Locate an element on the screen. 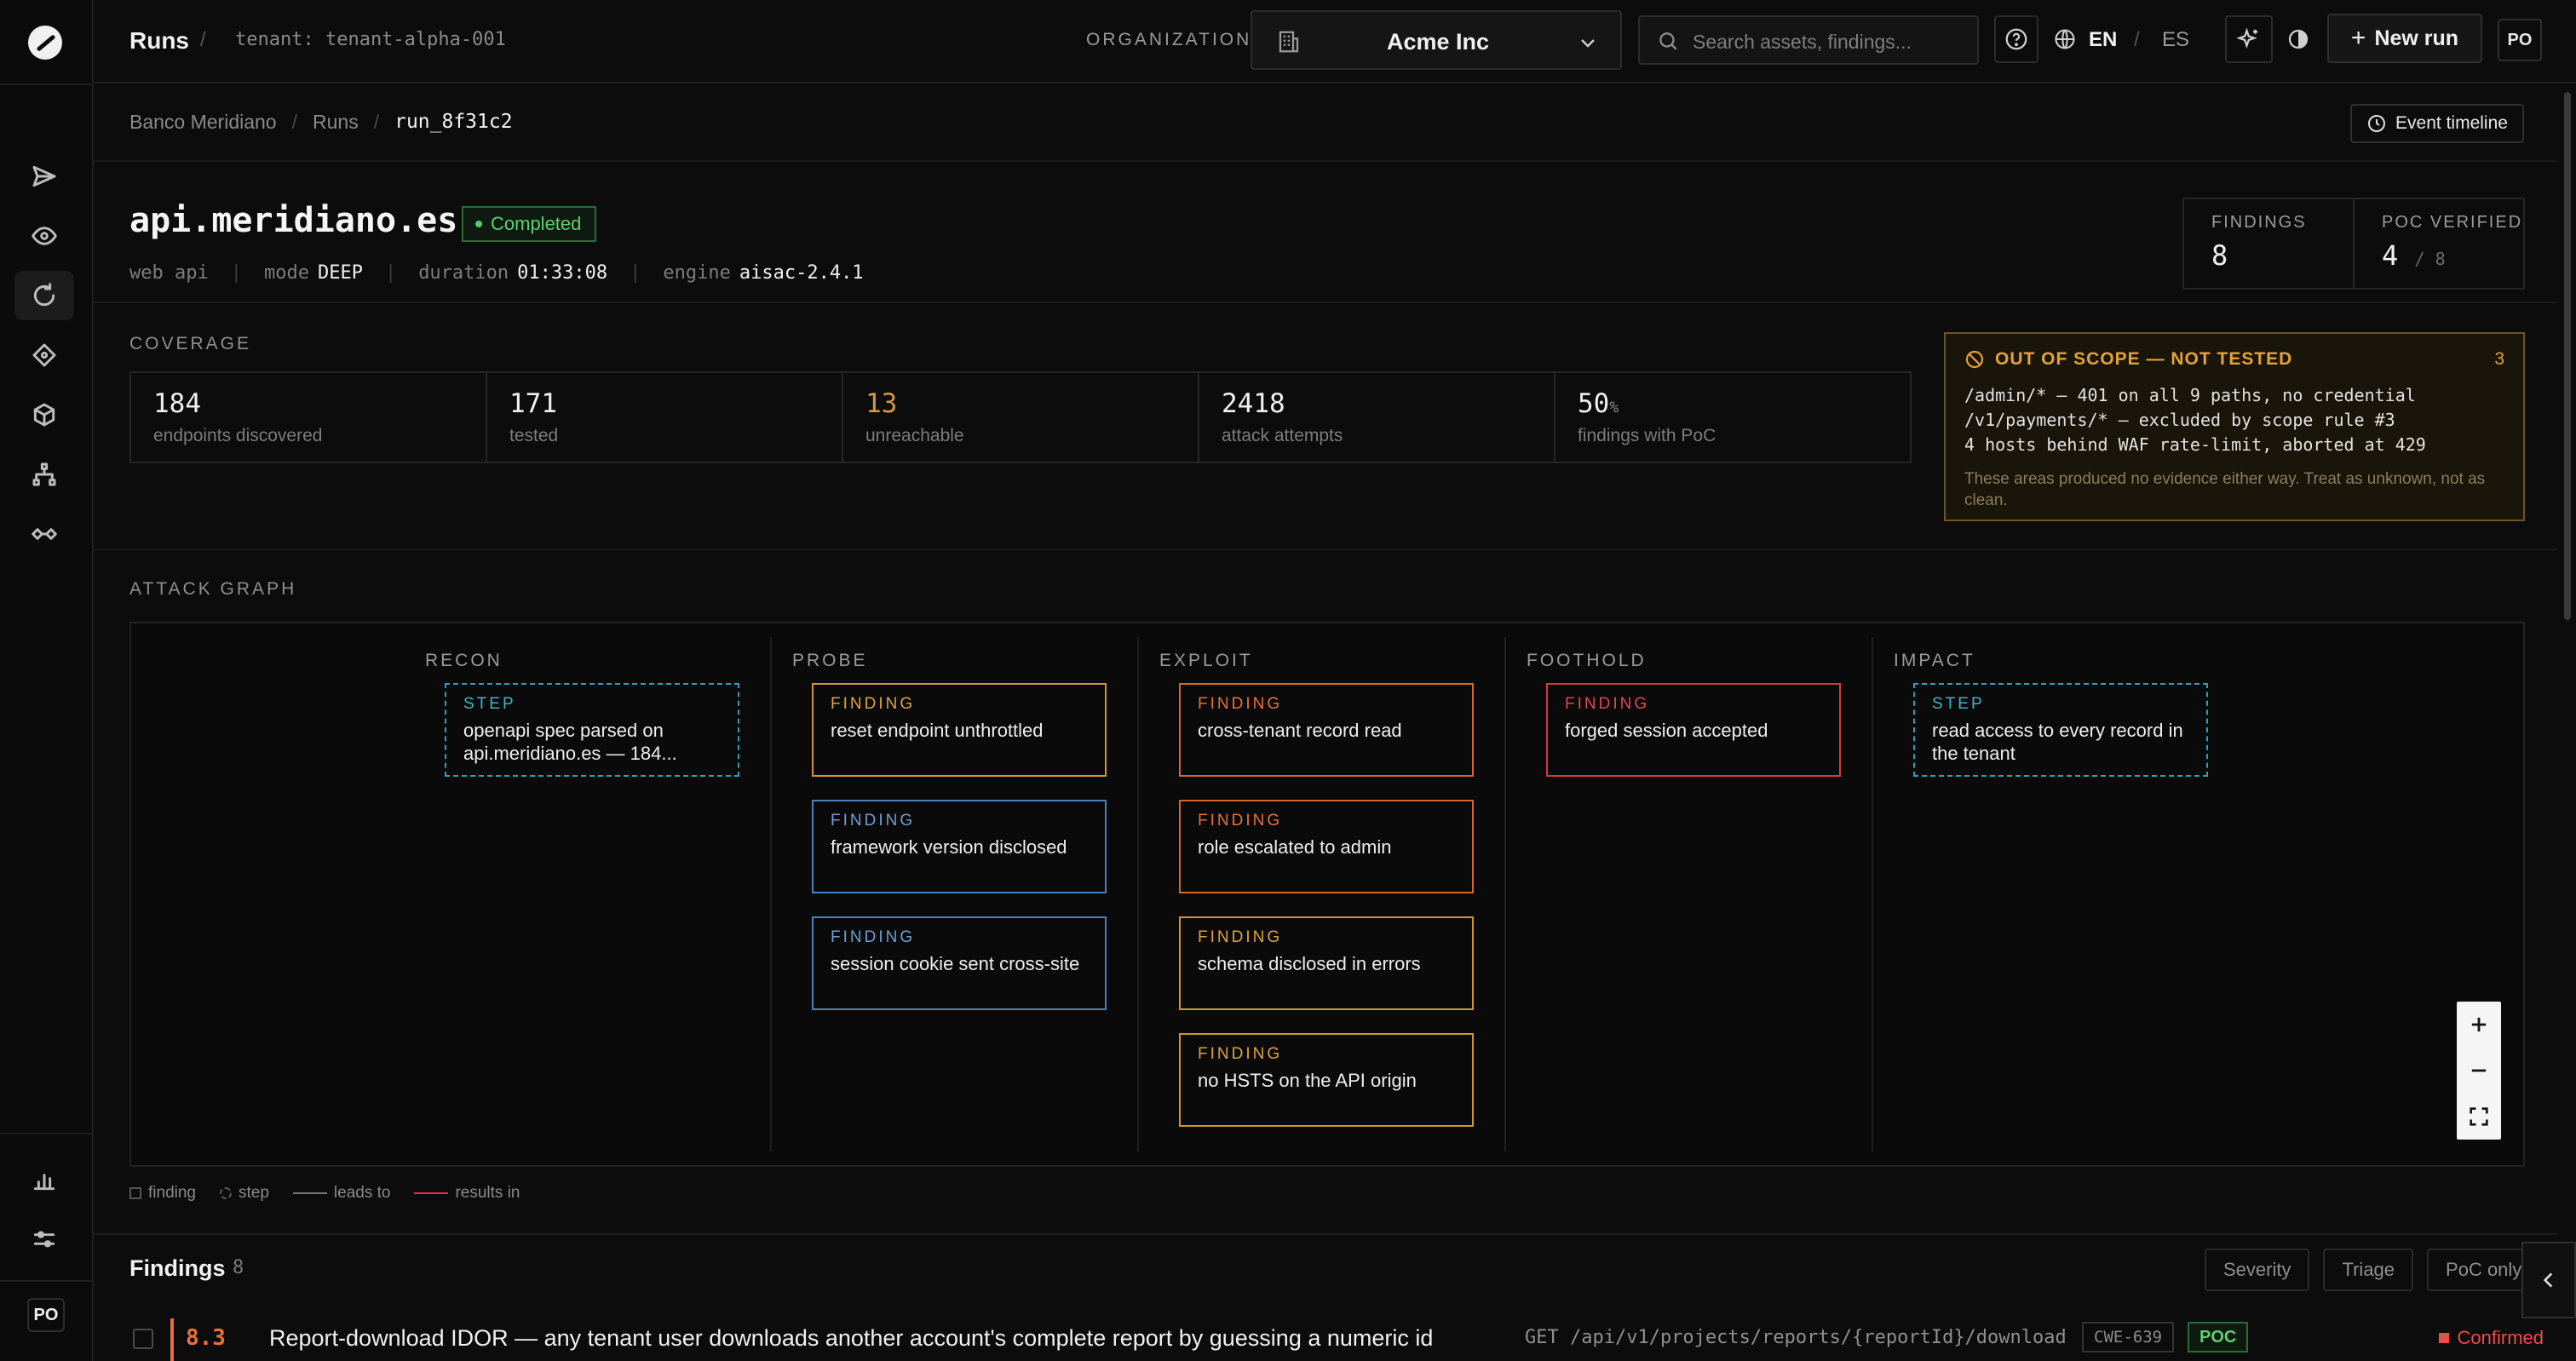 The image size is (2576, 1361). rail-send-button is located at coordinates (44, 176).